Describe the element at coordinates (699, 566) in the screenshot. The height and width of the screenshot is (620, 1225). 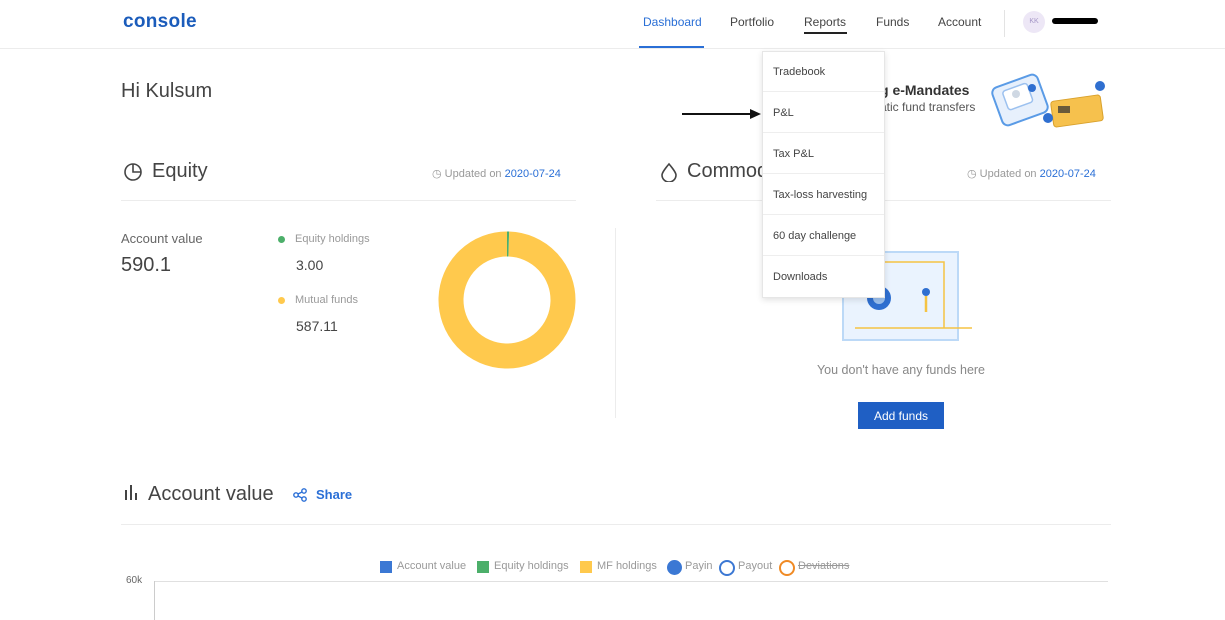
I see `legend-payin: Payin` at that location.